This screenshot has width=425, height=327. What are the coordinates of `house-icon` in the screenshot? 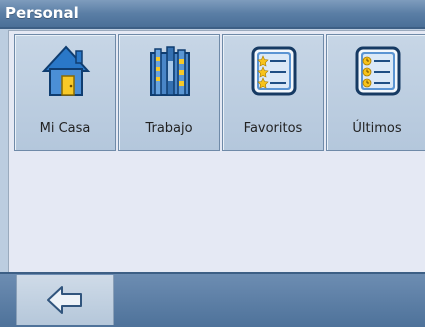 It's located at (66, 71).